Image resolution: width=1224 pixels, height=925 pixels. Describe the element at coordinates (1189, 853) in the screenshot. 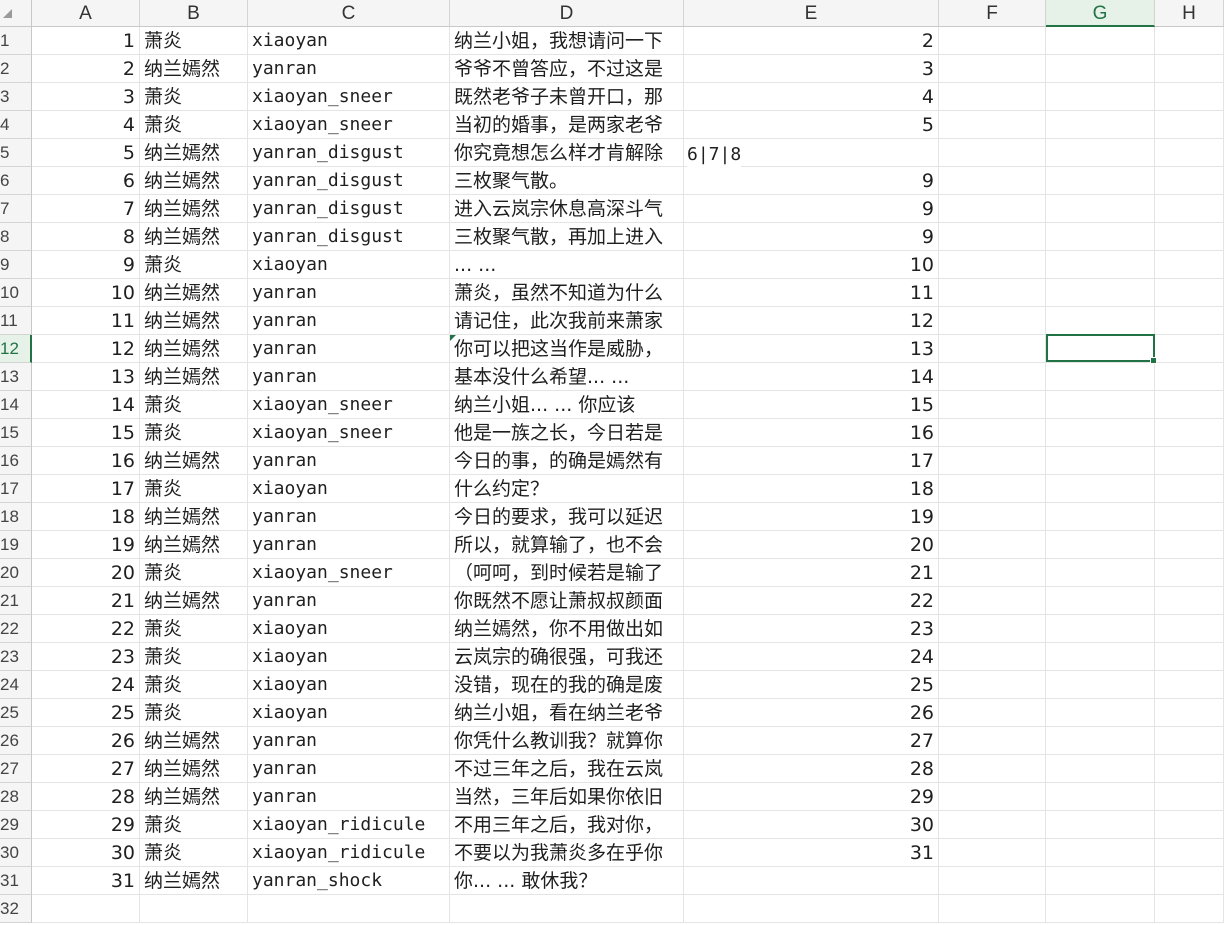

I see `cell-h30` at that location.